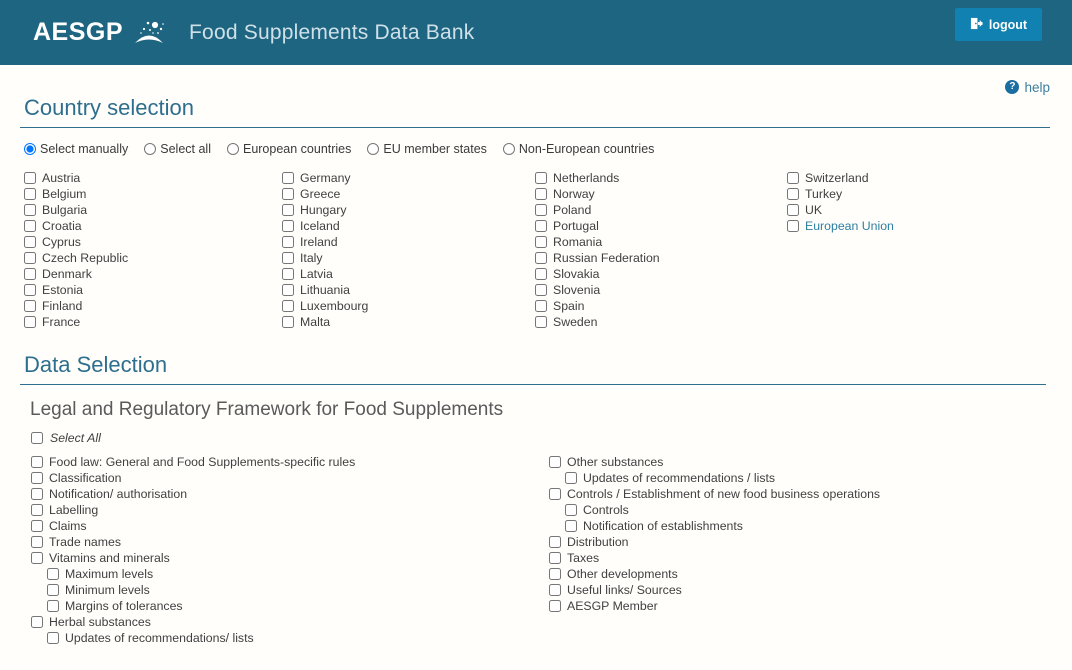  What do you see at coordinates (918, 178) in the screenshot?
I see `country-checkbox-row: Switzerland` at bounding box center [918, 178].